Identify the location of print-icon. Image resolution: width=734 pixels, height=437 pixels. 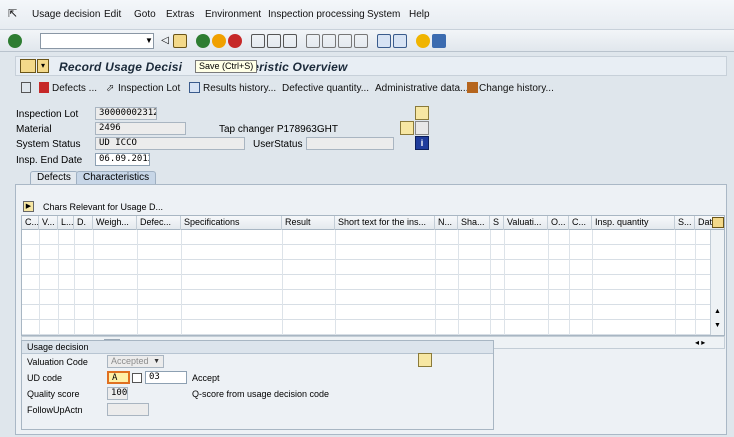
(258, 41).